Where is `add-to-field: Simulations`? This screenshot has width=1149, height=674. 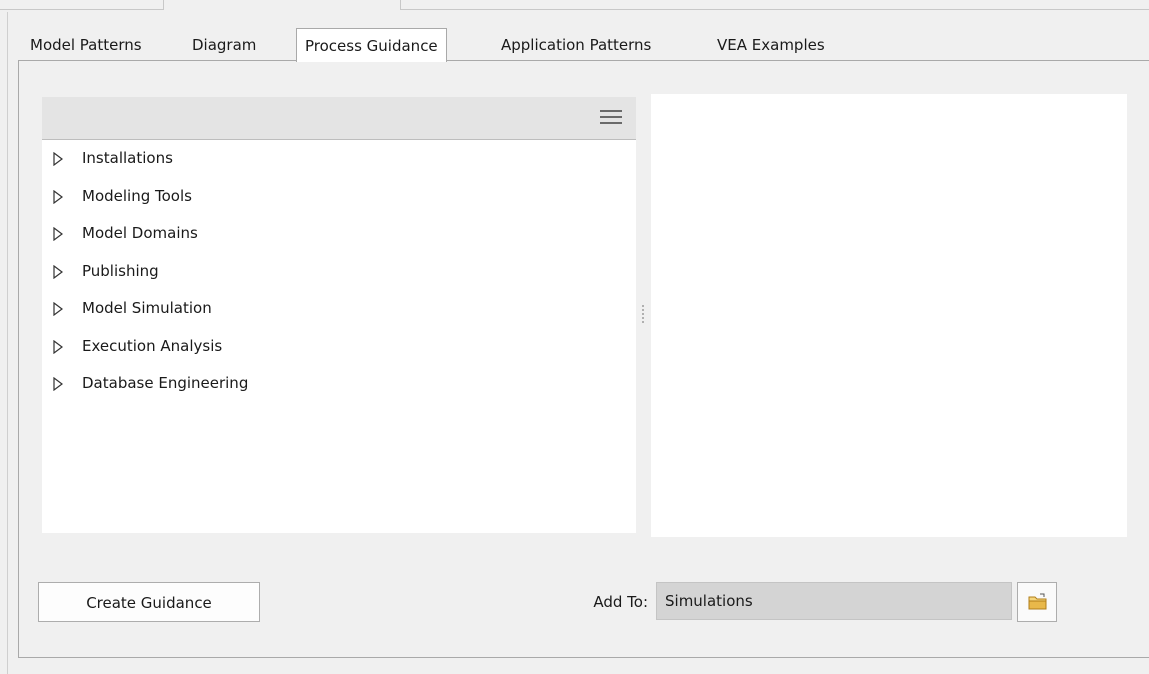 add-to-field: Simulations is located at coordinates (834, 601).